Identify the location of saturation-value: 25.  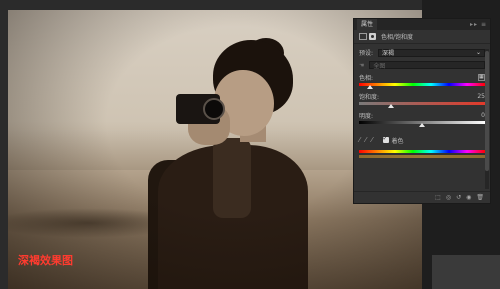
(481, 96).